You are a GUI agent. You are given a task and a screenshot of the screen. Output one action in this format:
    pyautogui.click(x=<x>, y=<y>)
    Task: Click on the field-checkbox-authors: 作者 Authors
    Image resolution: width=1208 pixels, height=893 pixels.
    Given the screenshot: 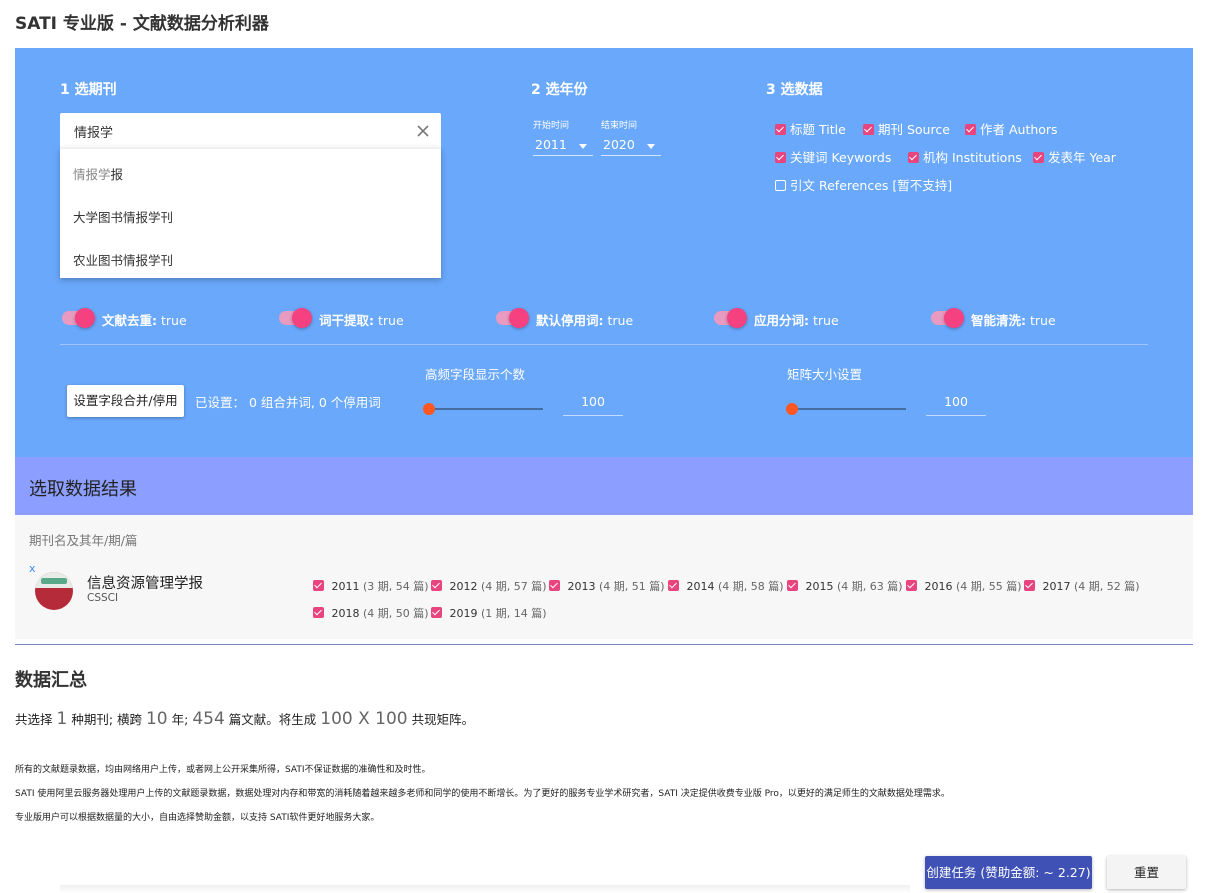 What is the action you would take?
    pyautogui.click(x=1011, y=128)
    